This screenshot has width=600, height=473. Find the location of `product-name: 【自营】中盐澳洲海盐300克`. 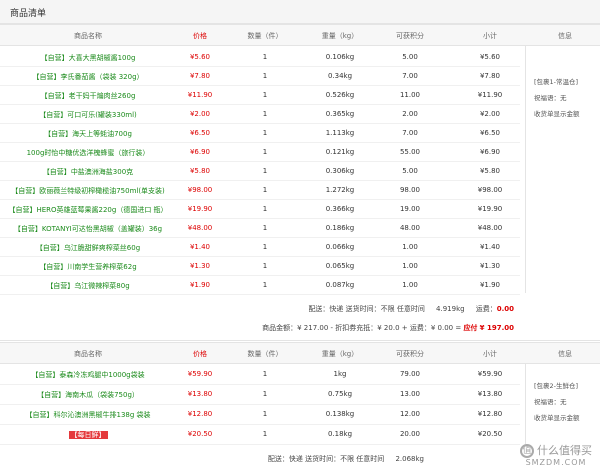

product-name: 【自营】中盐澳洲海盐300克 is located at coordinates (88, 172).